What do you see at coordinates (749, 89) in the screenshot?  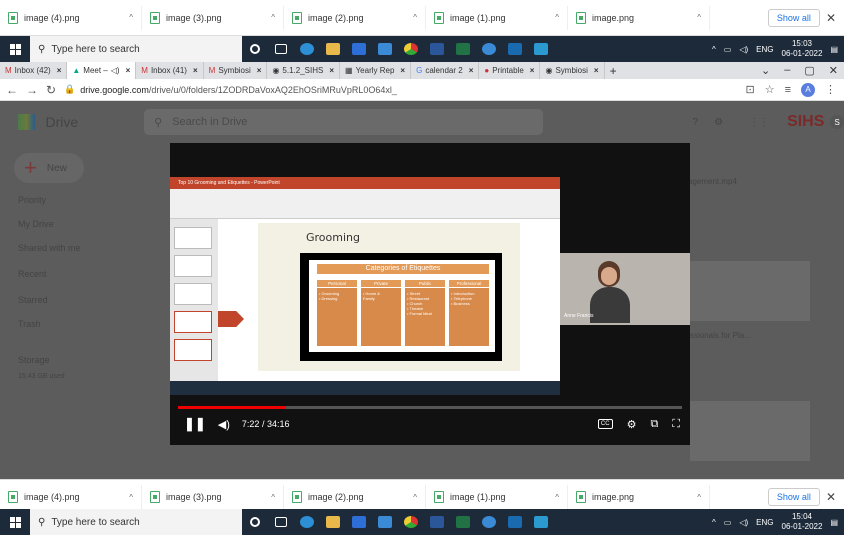 I see `share-icon: ⊡` at bounding box center [749, 89].